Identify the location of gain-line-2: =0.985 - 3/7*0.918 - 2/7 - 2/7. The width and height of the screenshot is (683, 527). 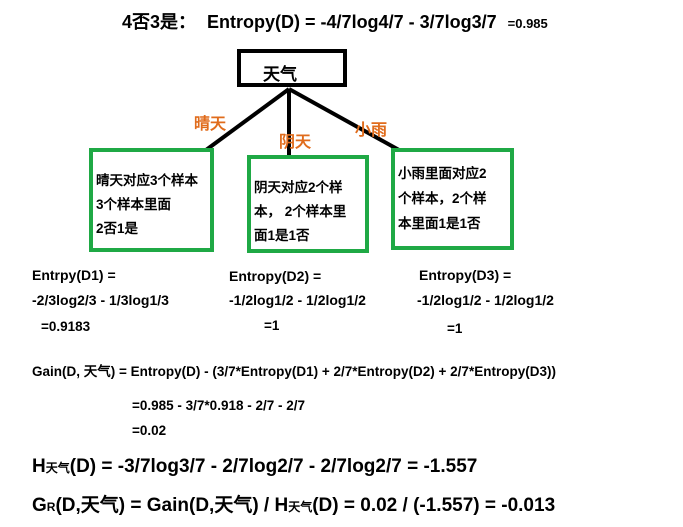
(218, 405).